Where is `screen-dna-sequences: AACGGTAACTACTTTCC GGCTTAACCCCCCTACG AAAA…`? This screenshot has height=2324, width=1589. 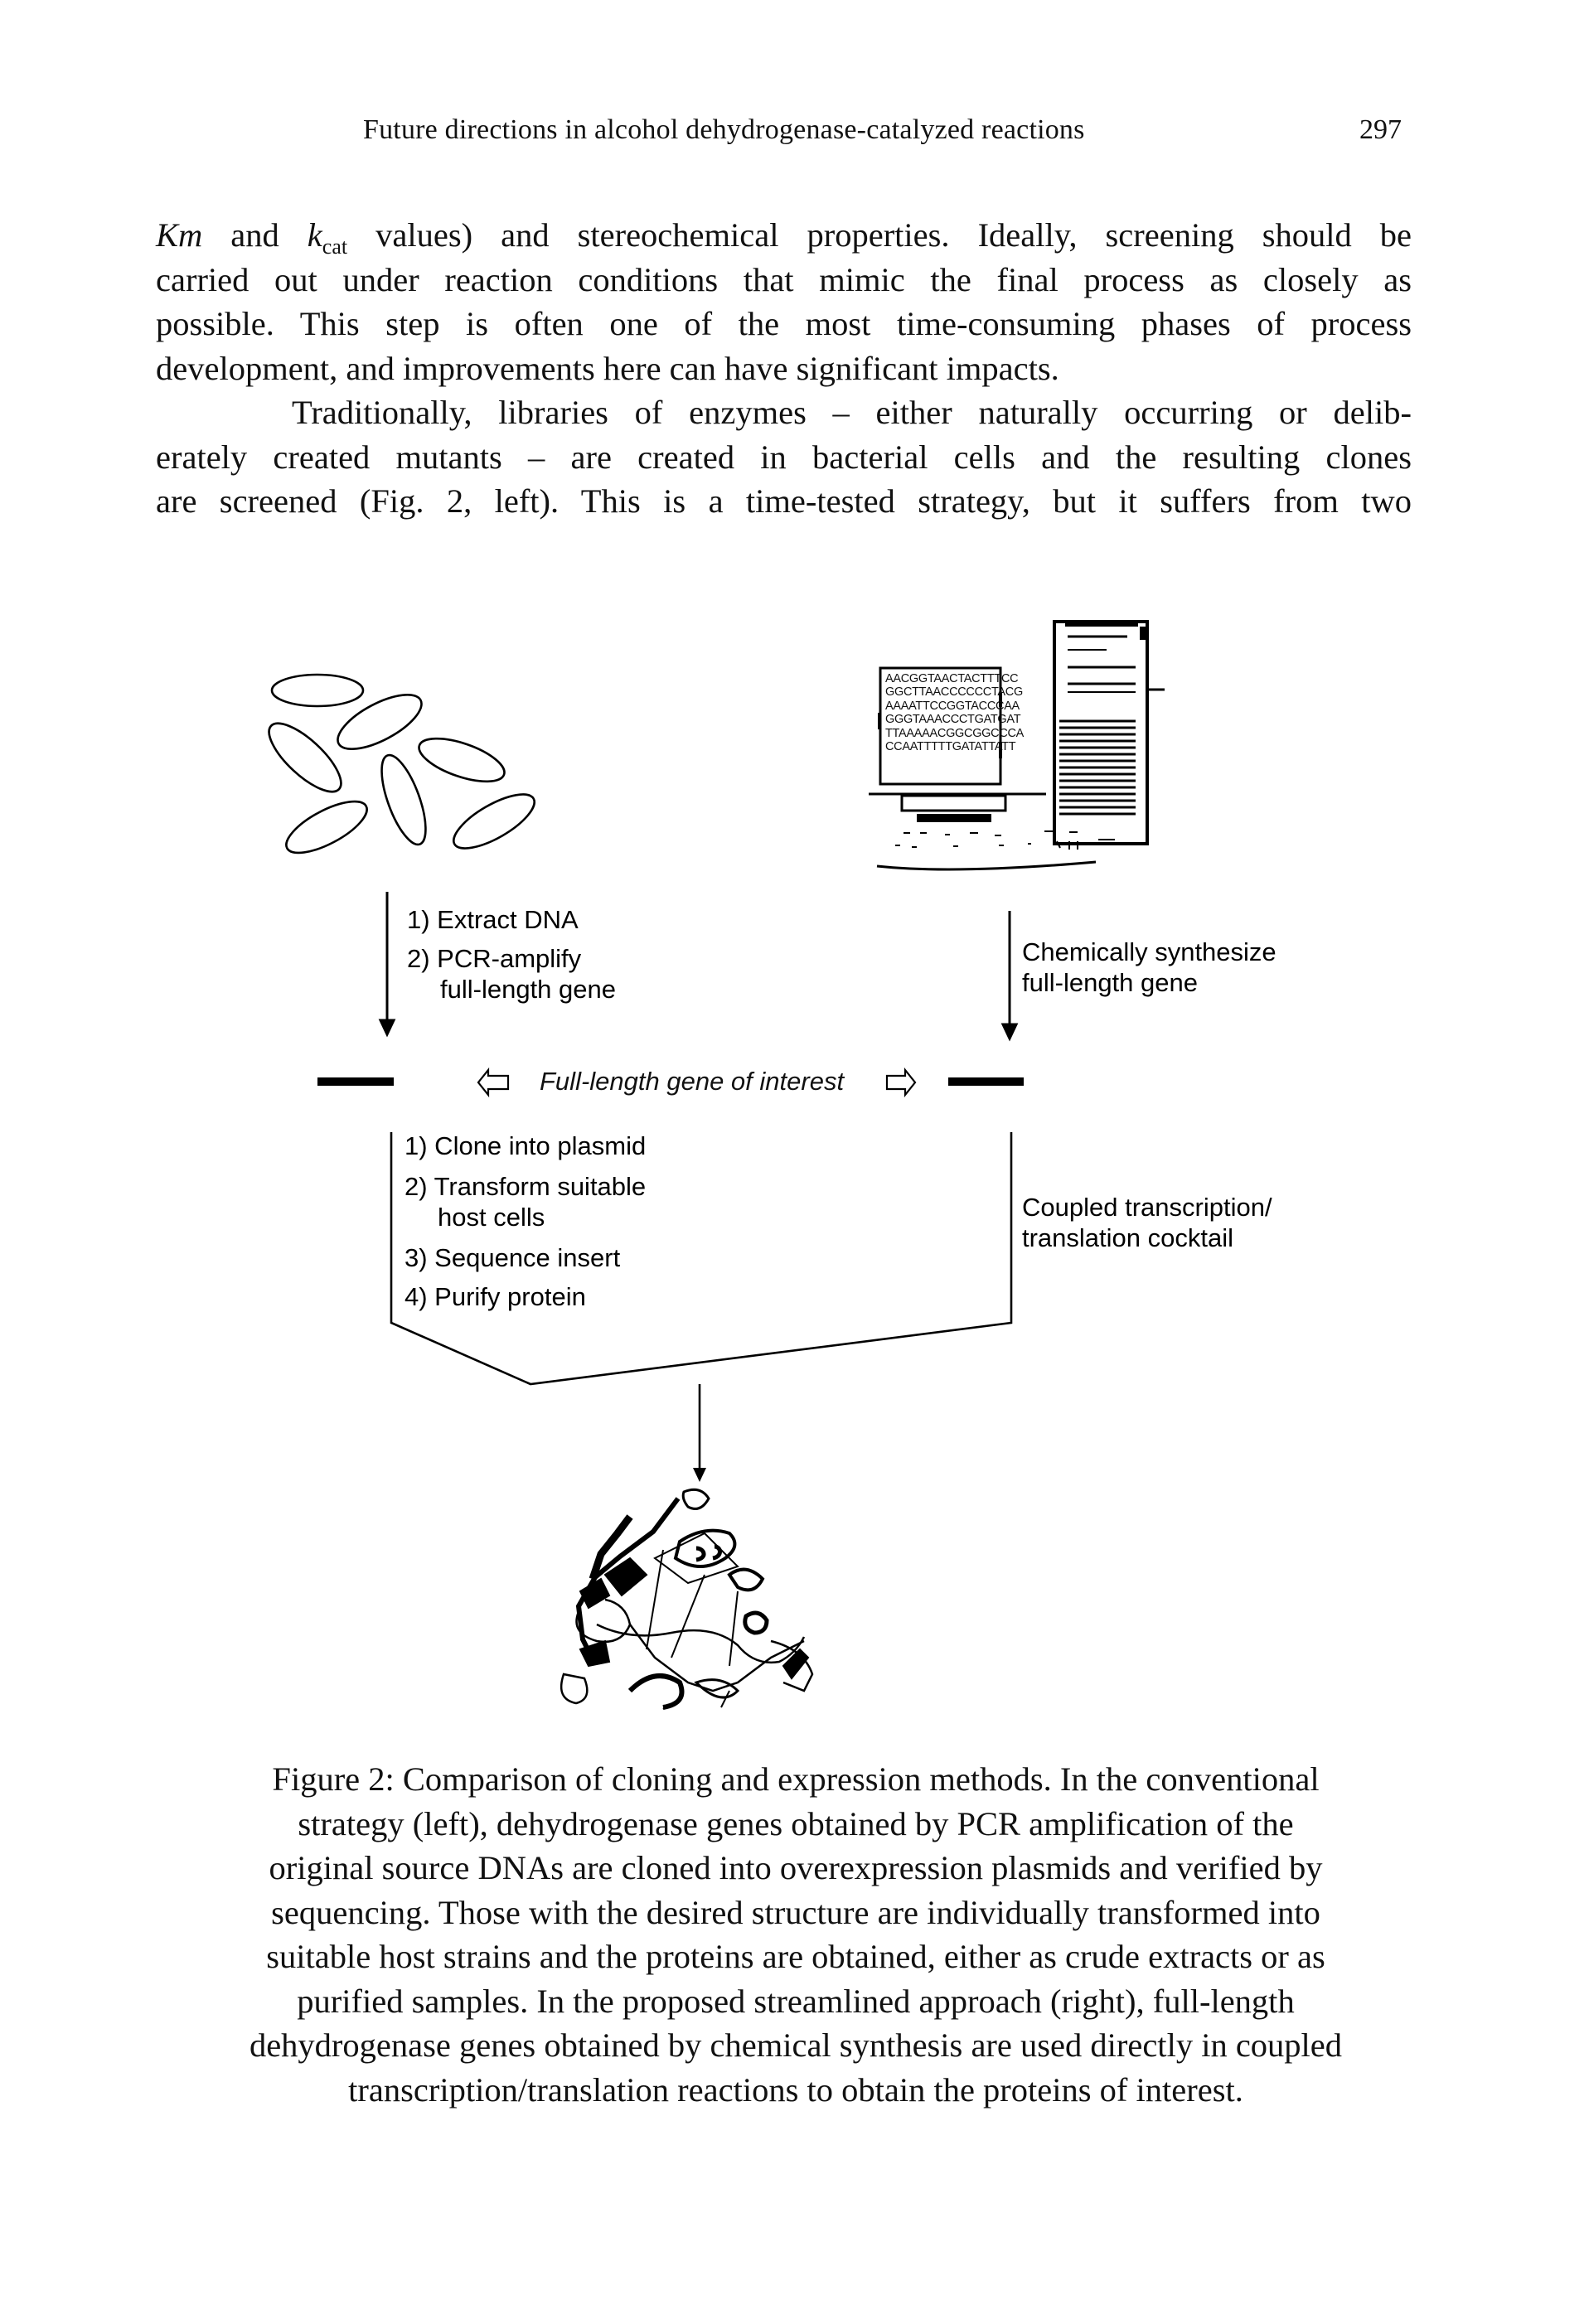 screen-dna-sequences: AACGGTAACTACTTTCC GGCTTAACCCCCCTACG AAAA… is located at coordinates (954, 712).